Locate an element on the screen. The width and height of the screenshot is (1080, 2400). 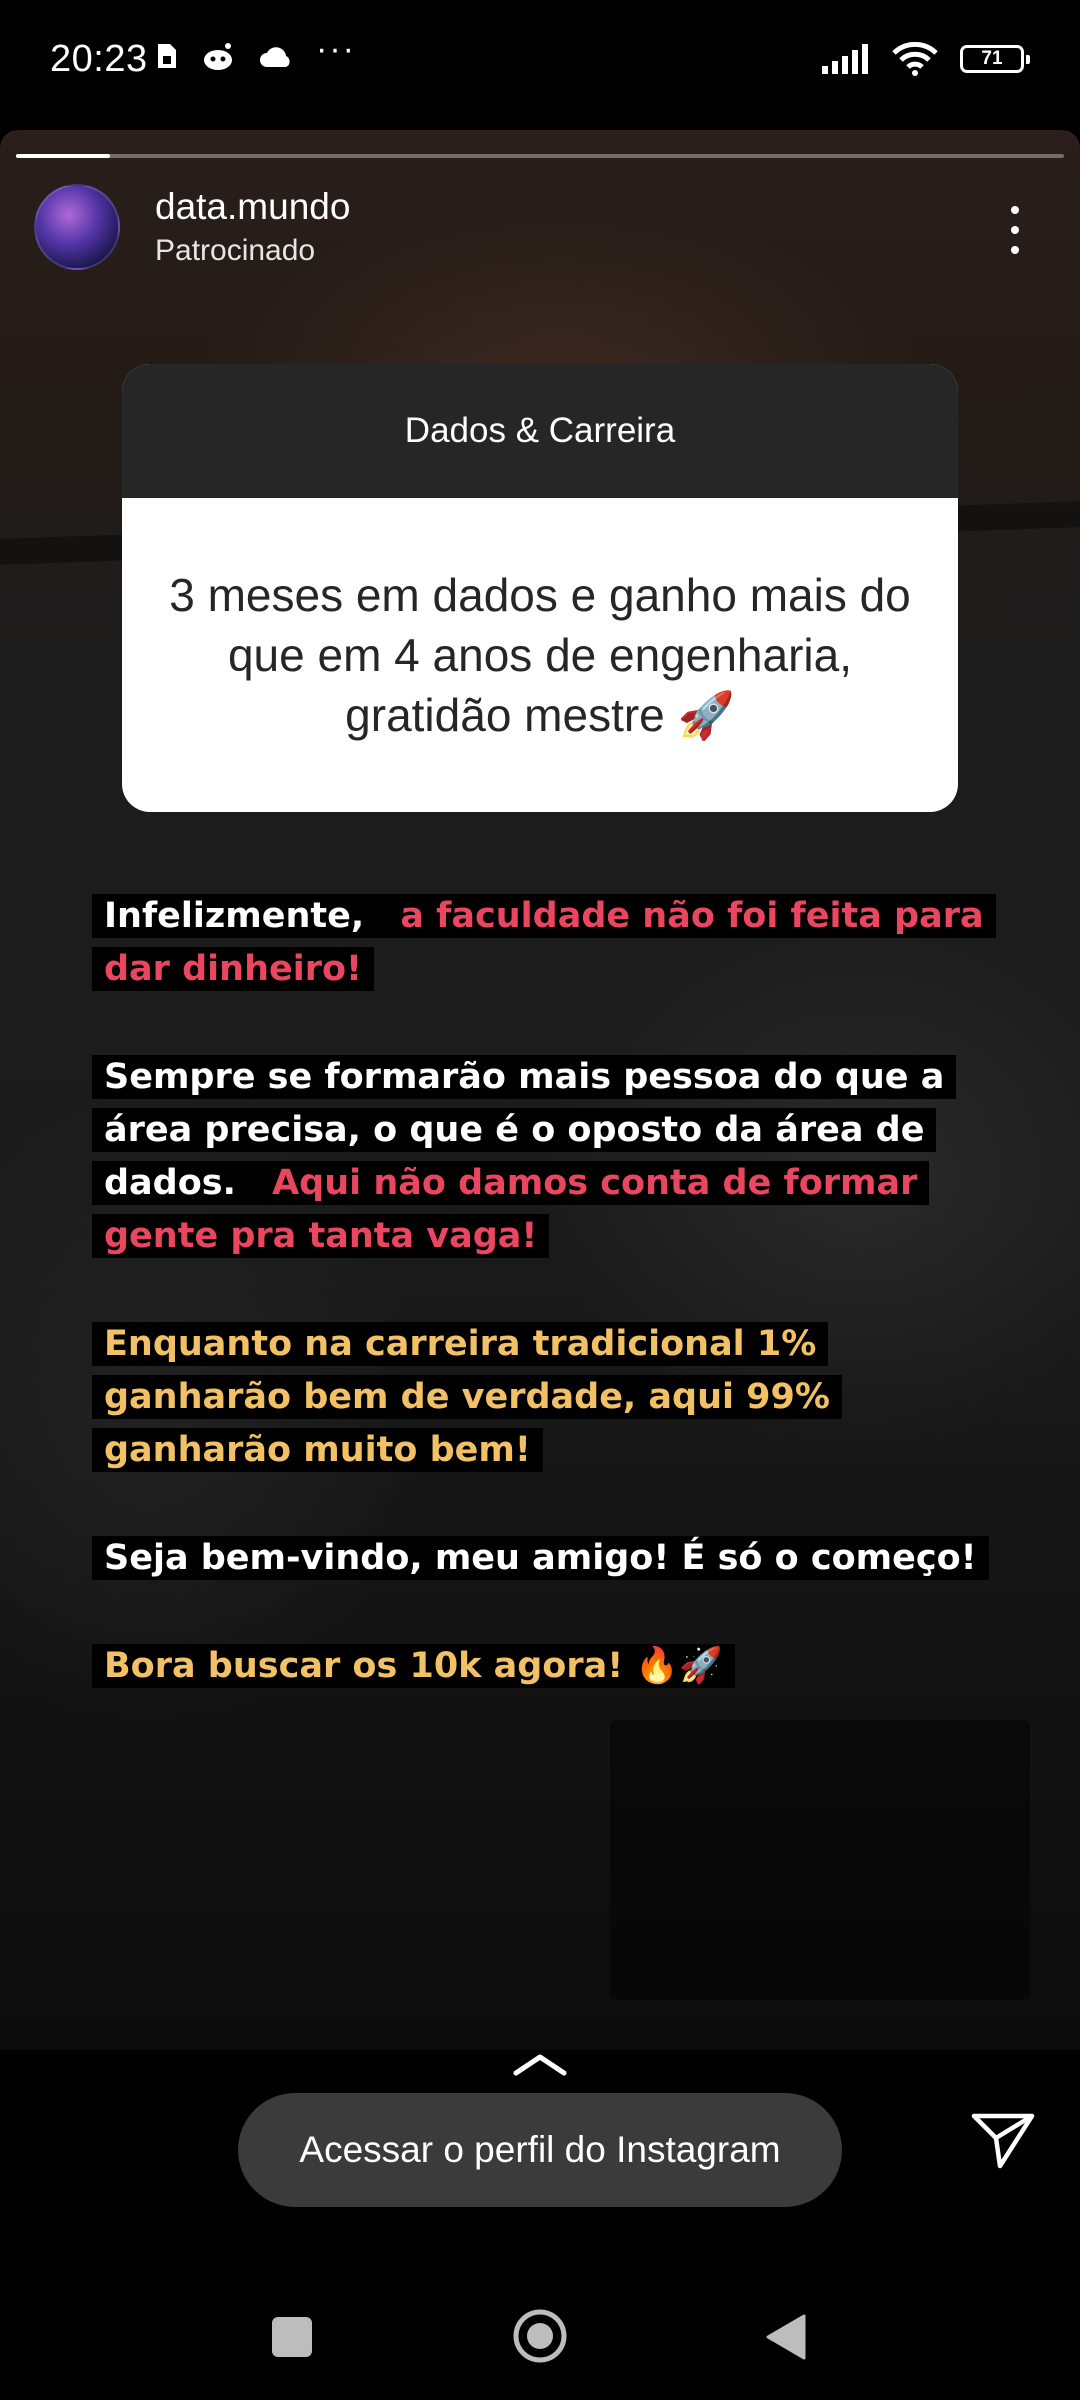
question-sticker-header: Dados & Carreira is located at coordinates (540, 431).